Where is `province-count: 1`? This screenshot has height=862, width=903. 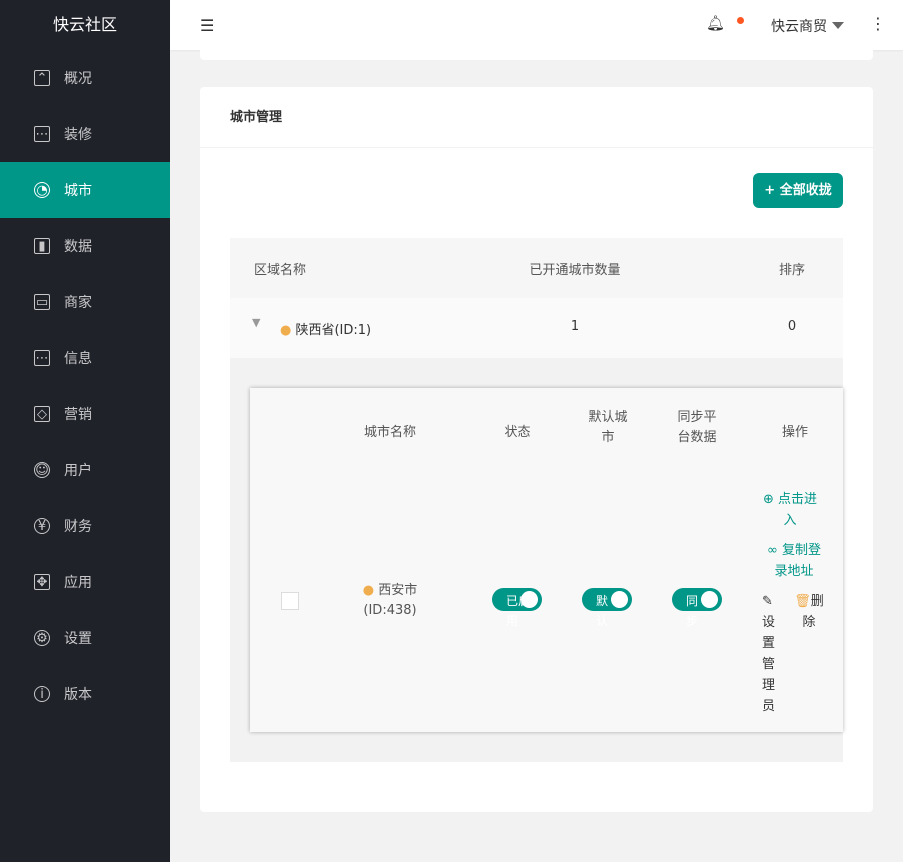 province-count: 1 is located at coordinates (575, 326).